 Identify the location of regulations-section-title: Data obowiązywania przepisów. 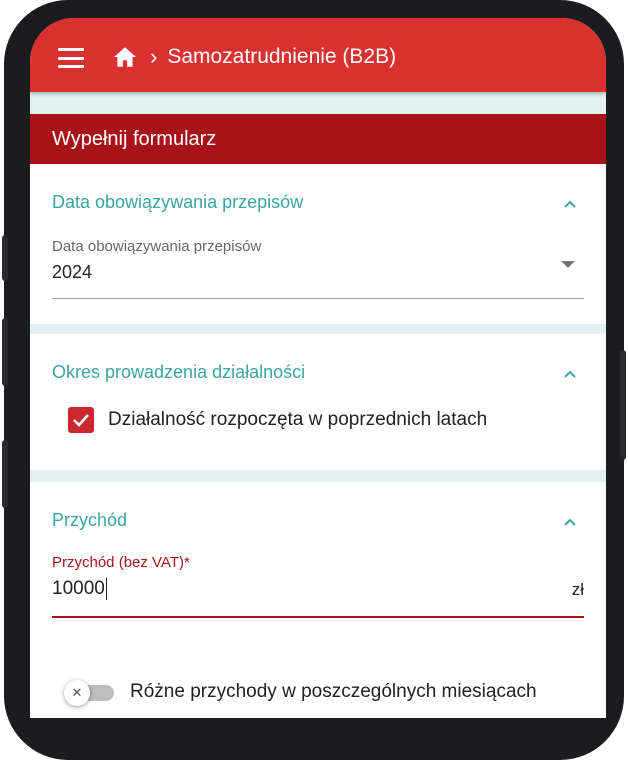
(177, 202).